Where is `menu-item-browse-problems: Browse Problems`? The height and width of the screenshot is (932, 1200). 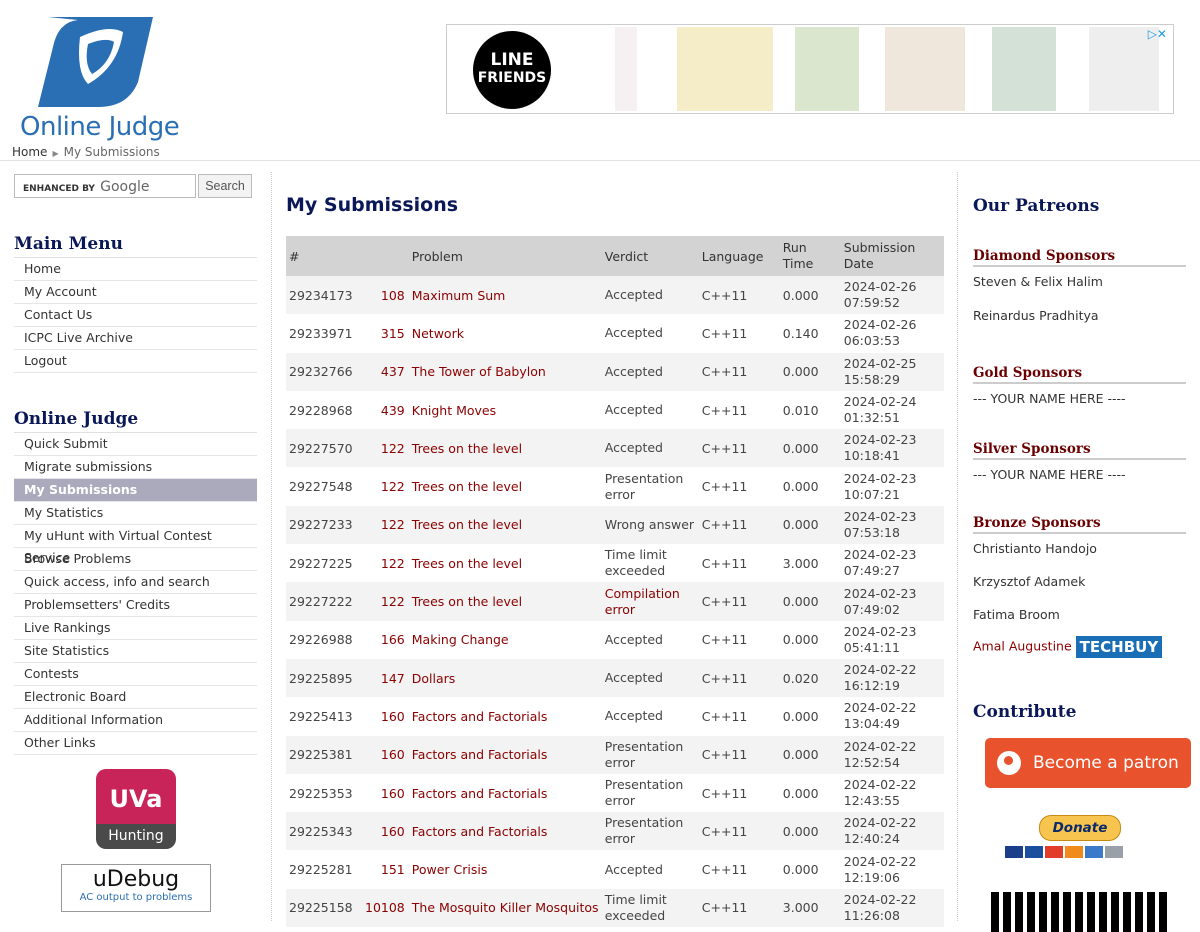 menu-item-browse-problems: Browse Problems is located at coordinates (135, 559).